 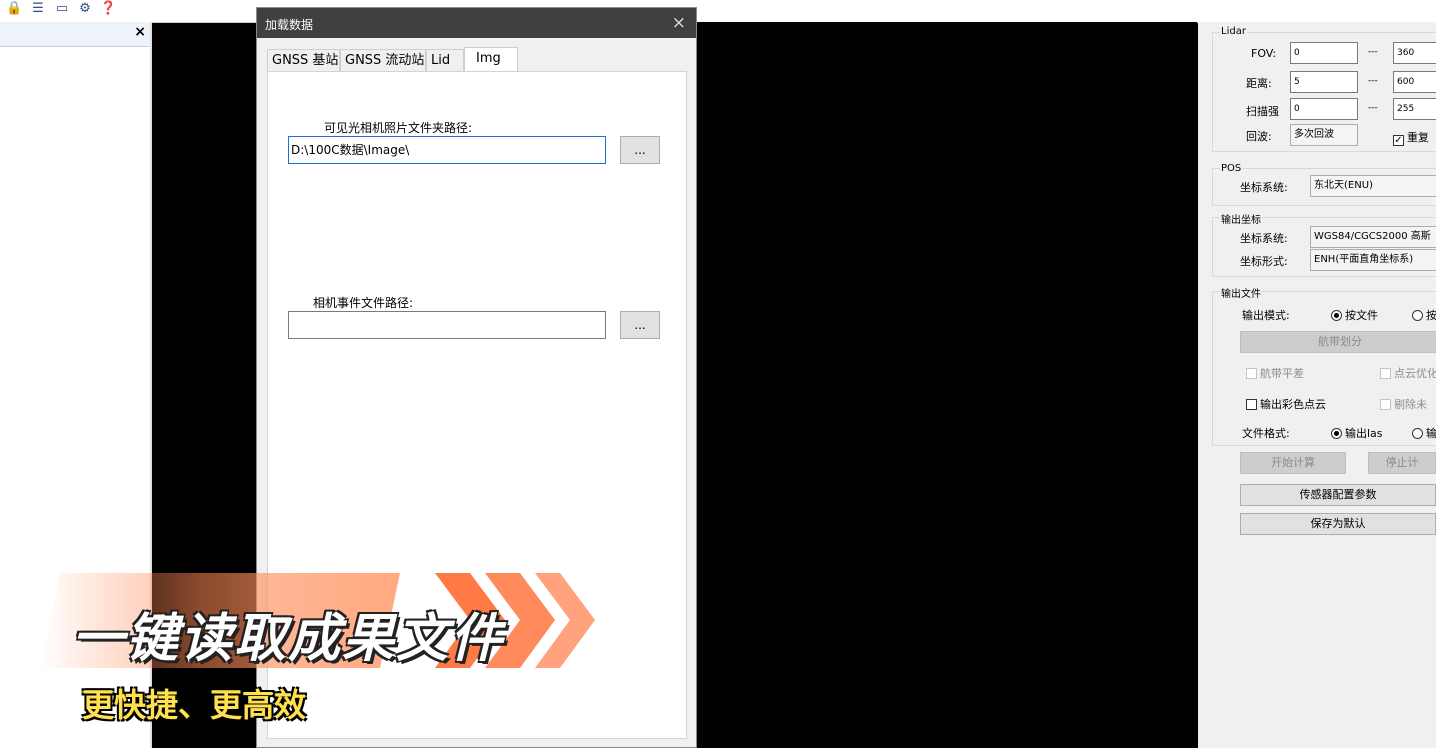 I want to click on sensor-config-button: 传感器配置参数, so click(x=1338, y=495).